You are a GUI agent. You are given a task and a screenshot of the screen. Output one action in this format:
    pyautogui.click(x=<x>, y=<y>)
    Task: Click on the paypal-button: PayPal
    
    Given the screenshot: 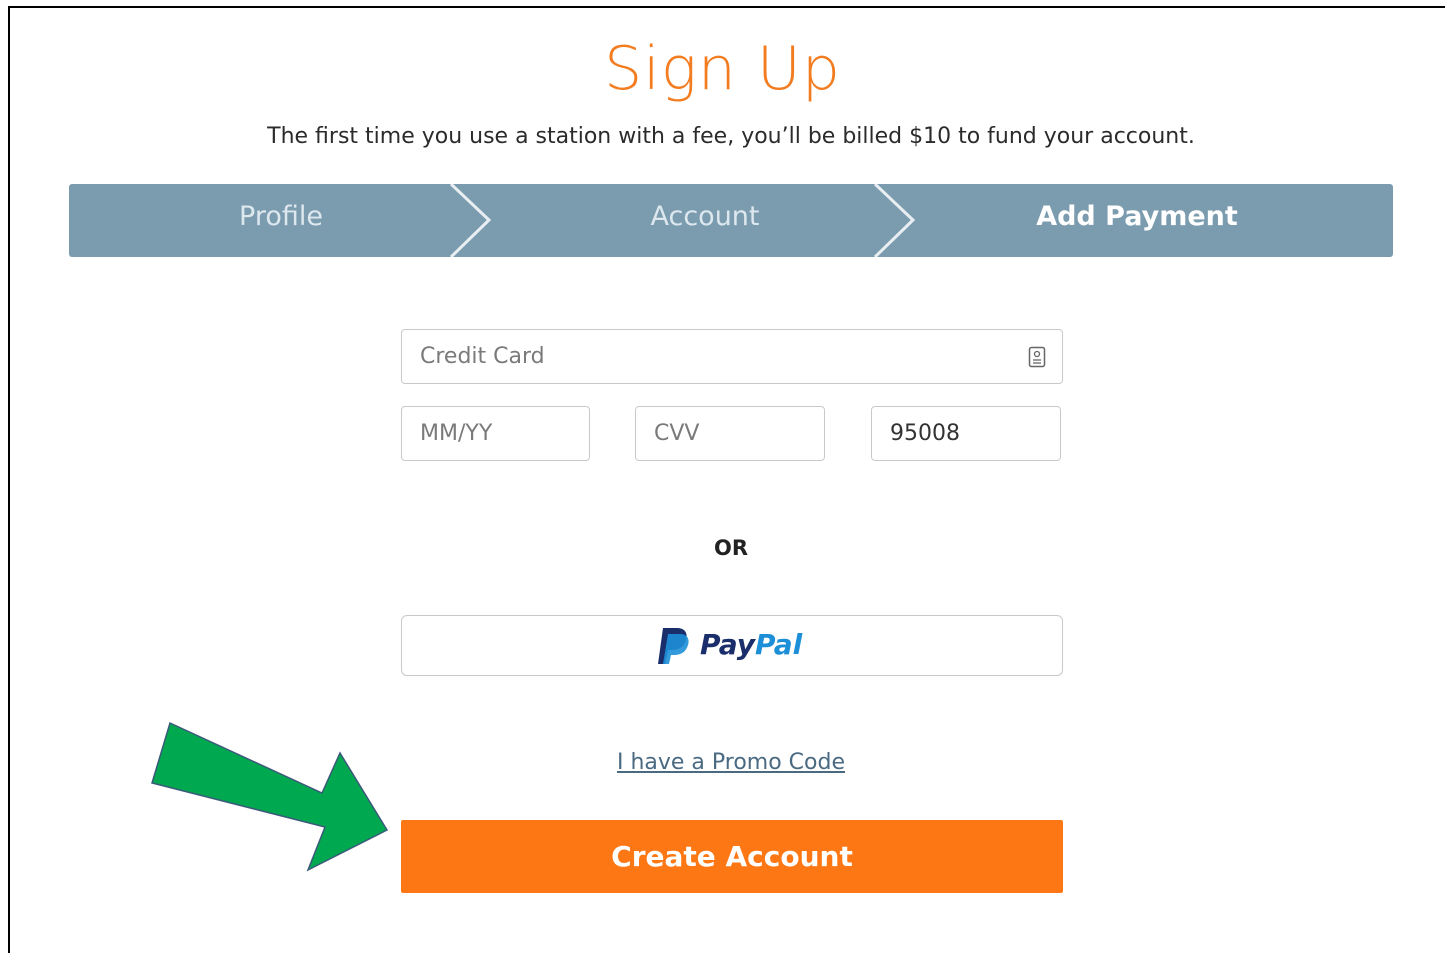 What is the action you would take?
    pyautogui.click(x=732, y=645)
    